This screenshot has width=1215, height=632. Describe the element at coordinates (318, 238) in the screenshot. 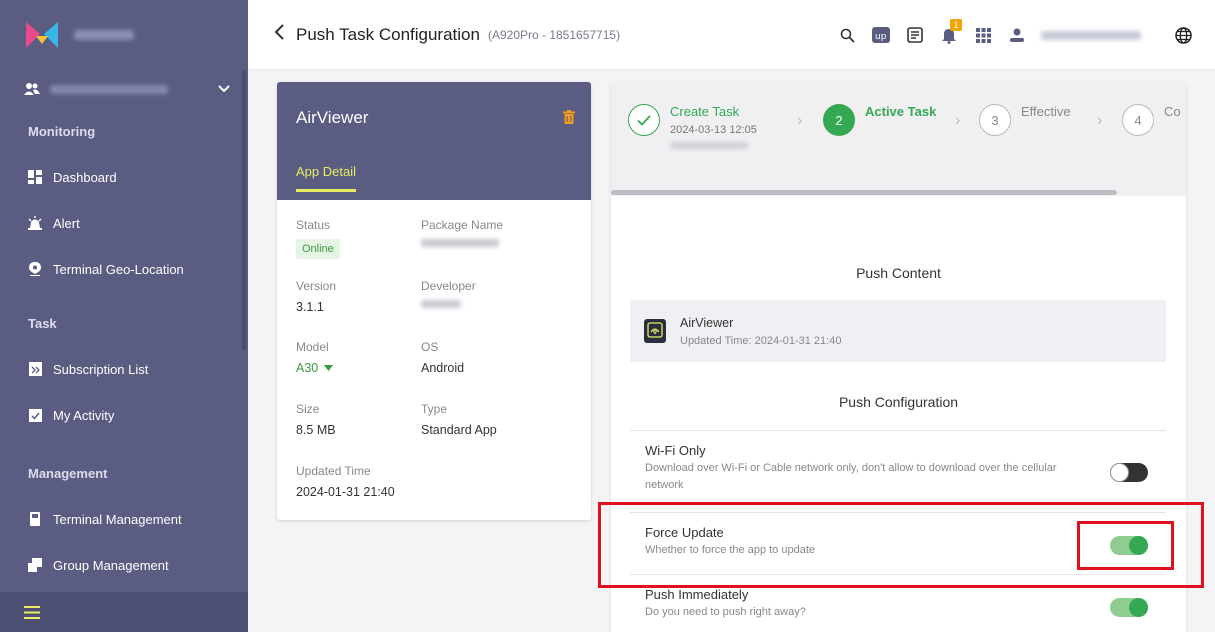

I see `status-field: Status Online` at that location.